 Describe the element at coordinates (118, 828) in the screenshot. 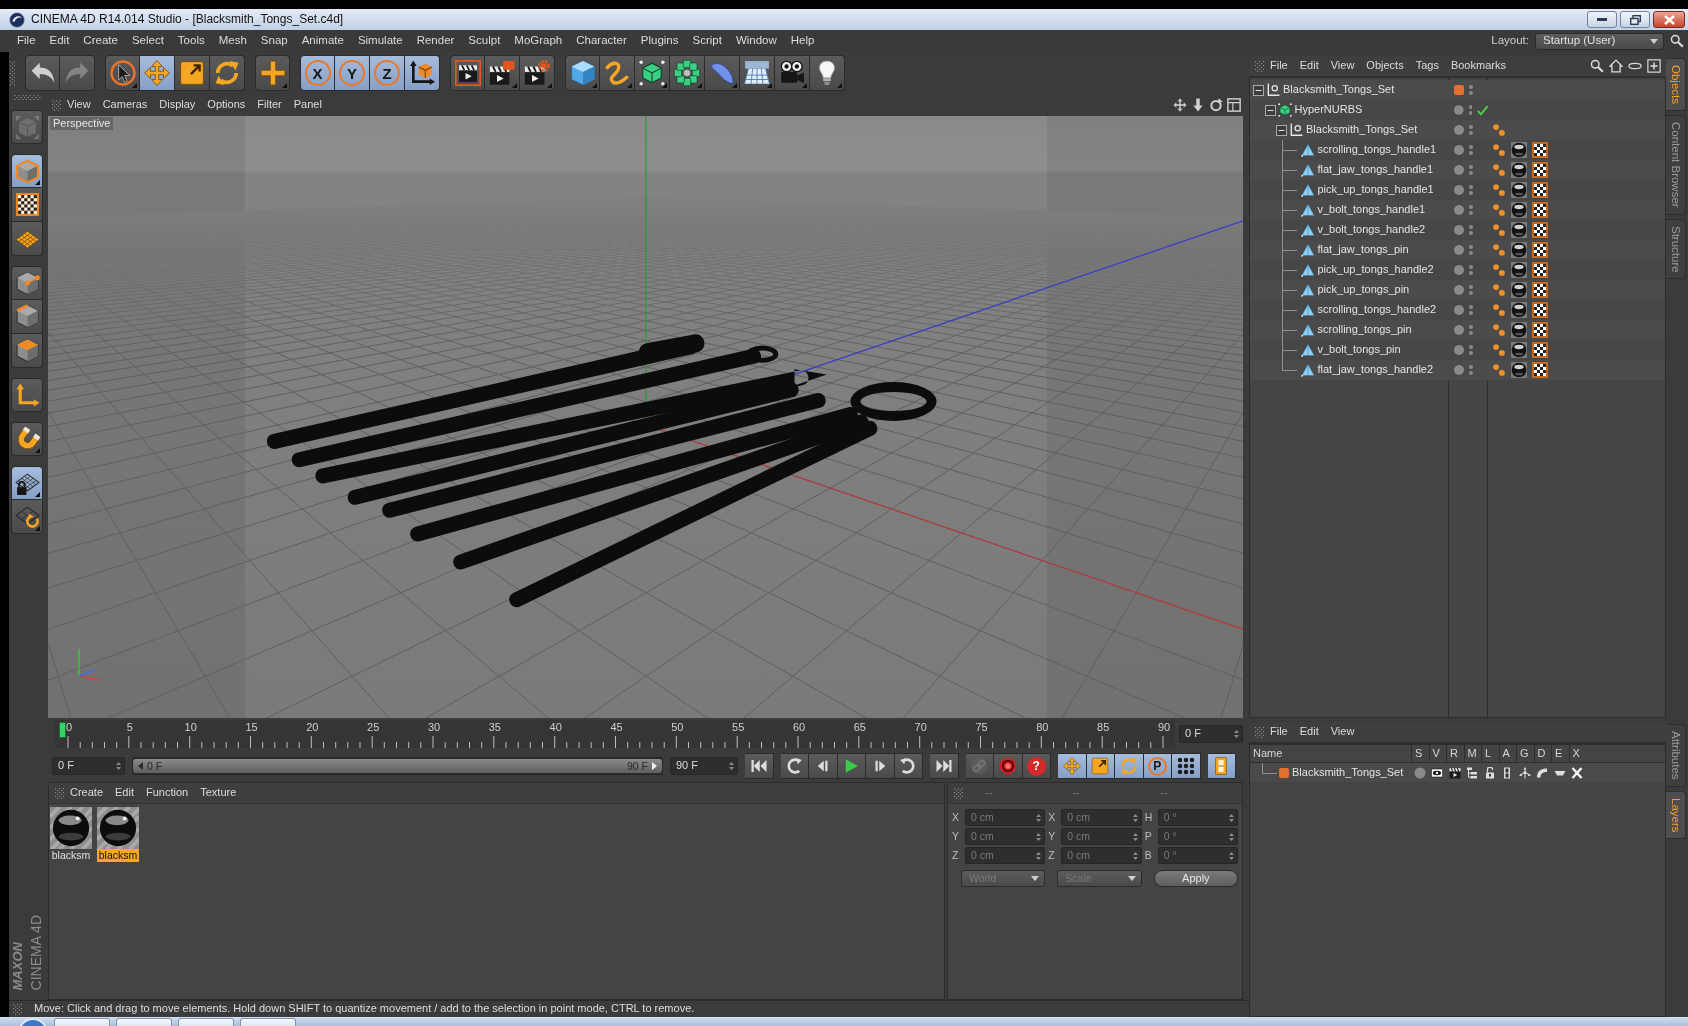

I see `material-preview-icon` at that location.